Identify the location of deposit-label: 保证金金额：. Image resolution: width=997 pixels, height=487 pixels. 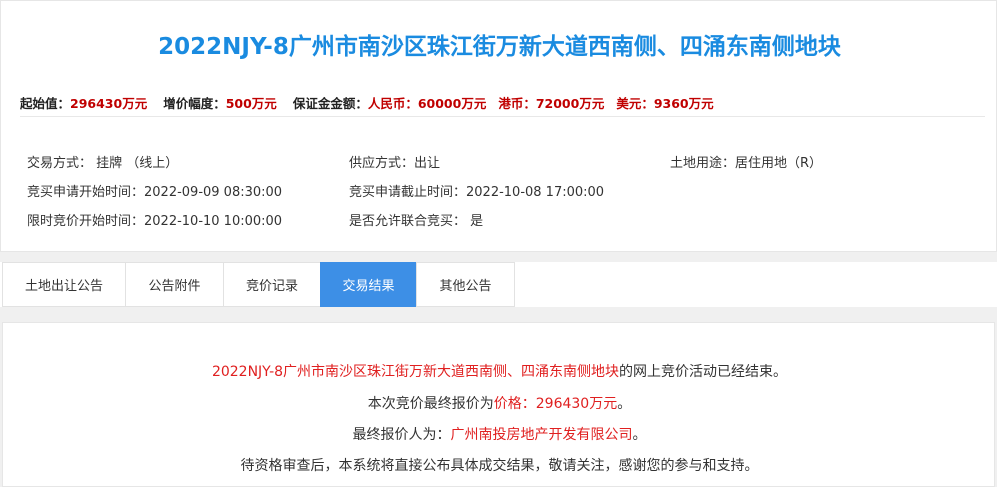
(330, 103).